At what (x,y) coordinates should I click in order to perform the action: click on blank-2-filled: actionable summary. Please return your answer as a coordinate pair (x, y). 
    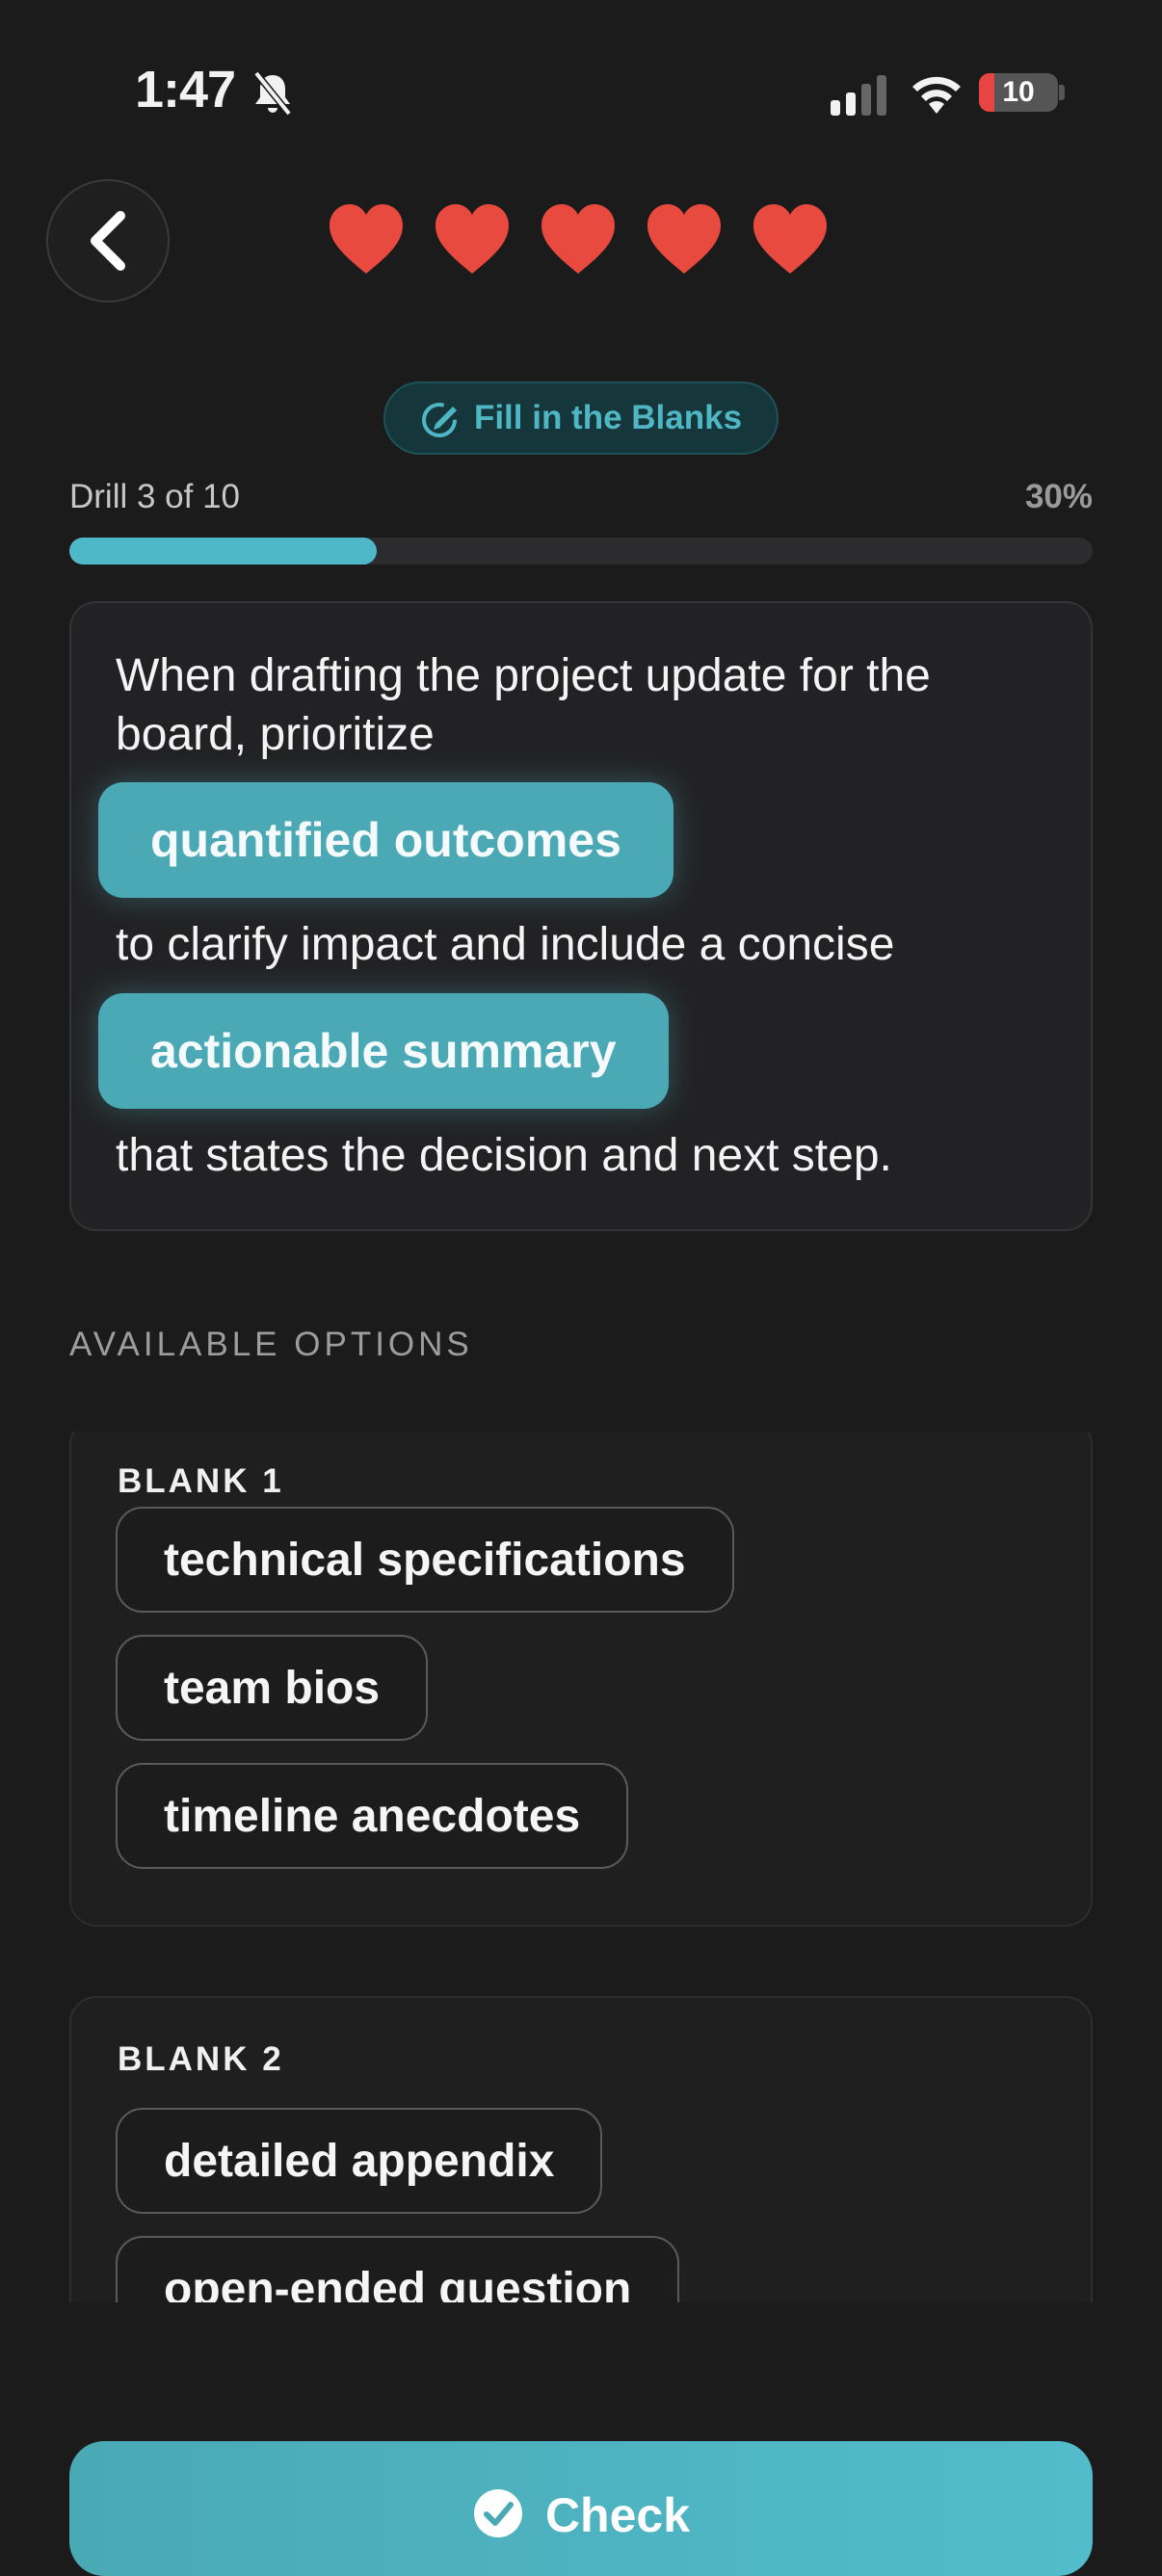
    Looking at the image, I should click on (384, 1051).